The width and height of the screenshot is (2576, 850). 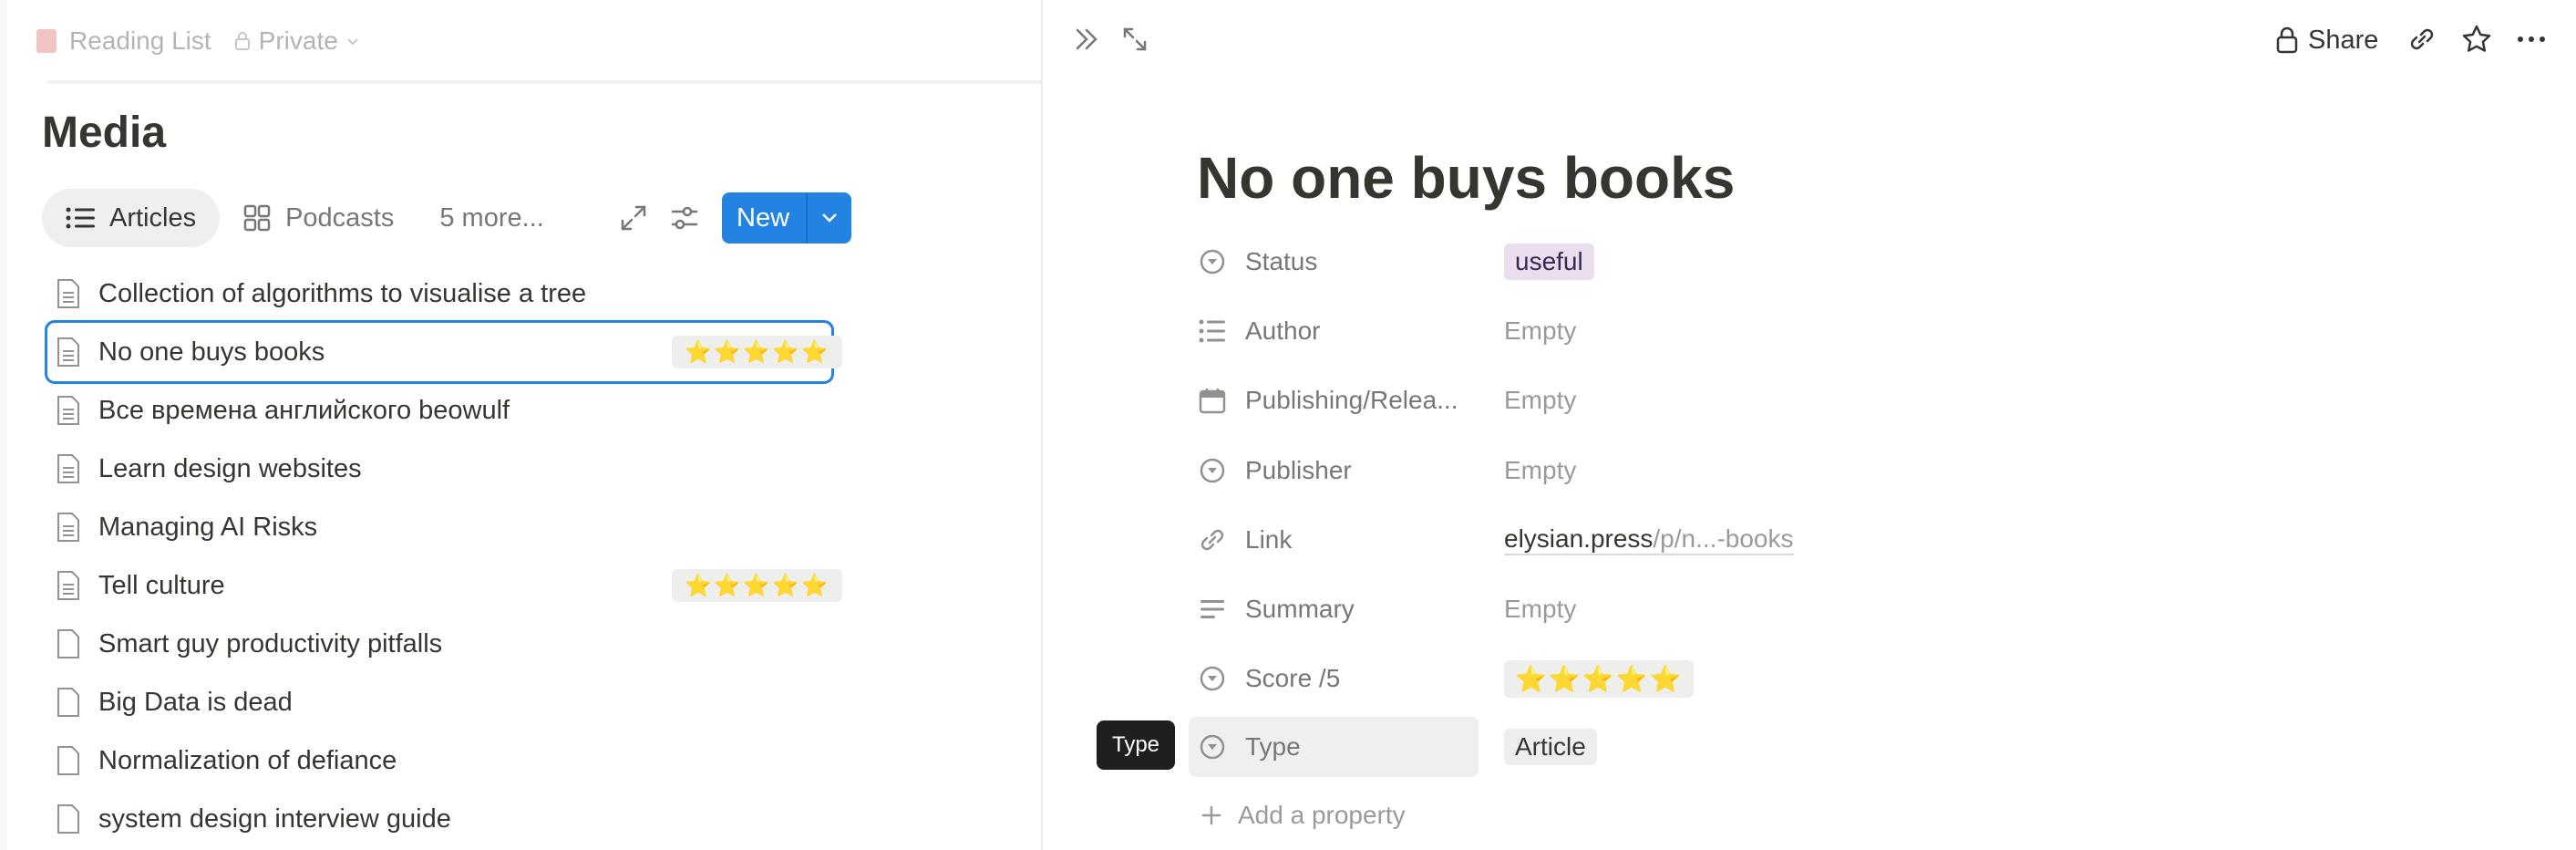 What do you see at coordinates (140, 41) in the screenshot?
I see `breadcrumb-page: Reading List` at bounding box center [140, 41].